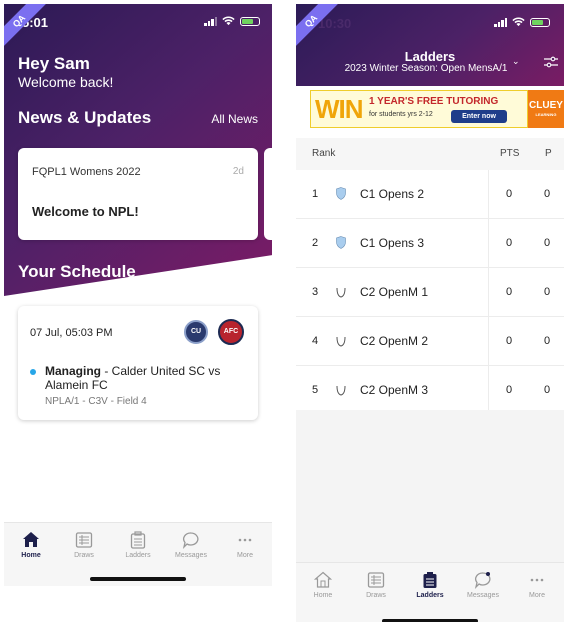 This screenshot has height=626, width=564. I want to click on table-row: 1 C1 Opens 2 0 0, so click(430, 194).